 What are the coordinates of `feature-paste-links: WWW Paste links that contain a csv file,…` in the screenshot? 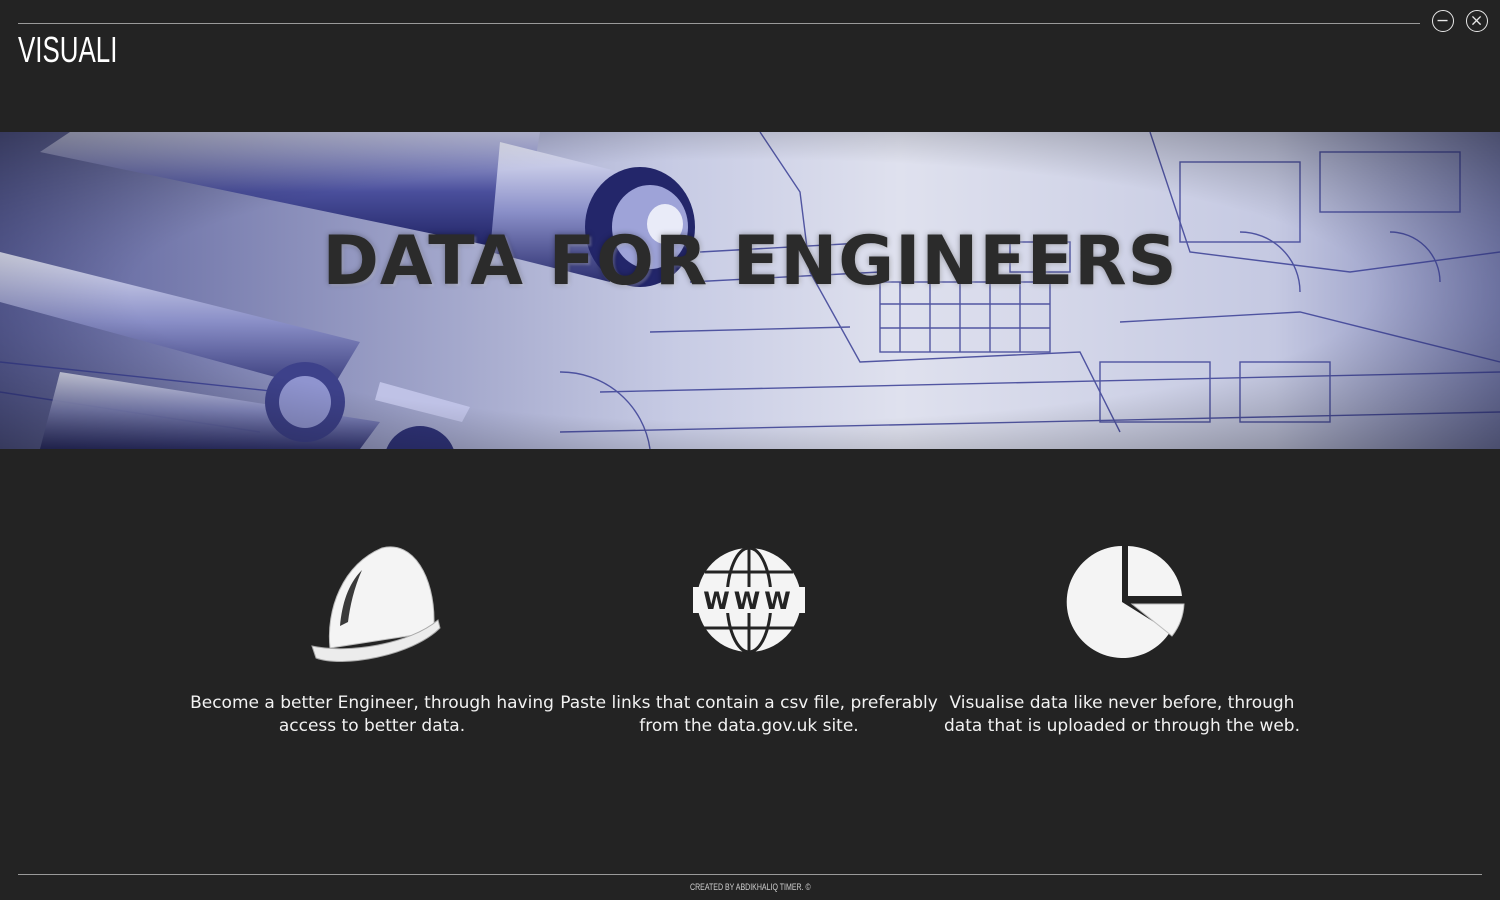 It's located at (749, 639).